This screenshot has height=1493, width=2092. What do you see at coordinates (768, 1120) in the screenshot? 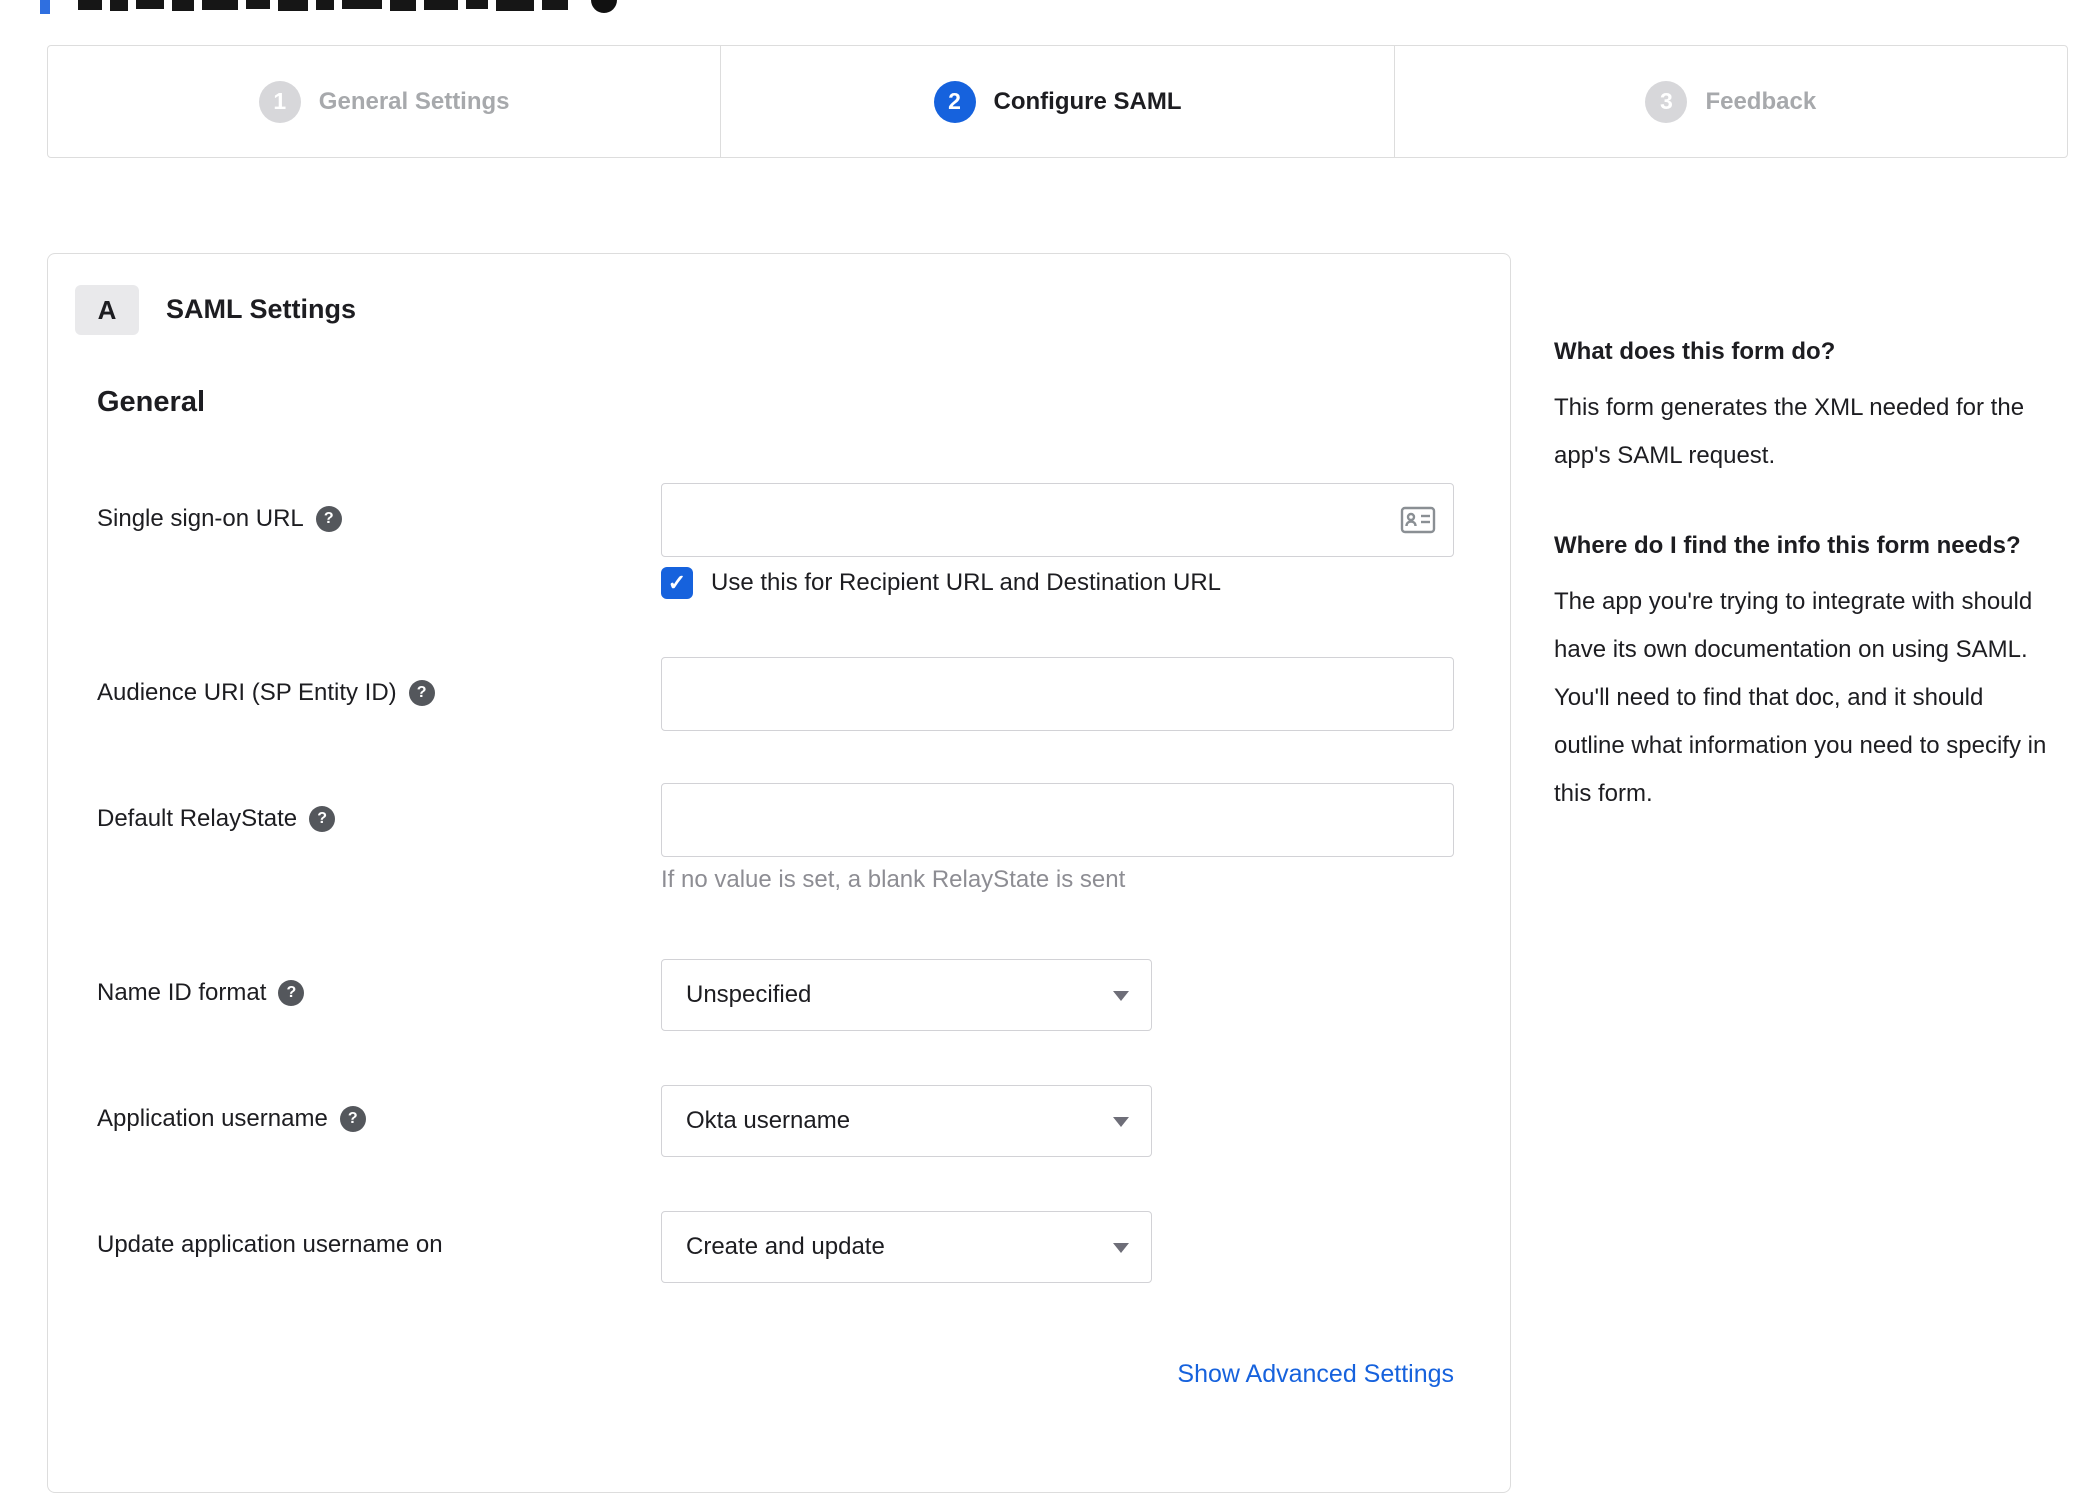
I see `application-username-value: Okta username` at bounding box center [768, 1120].